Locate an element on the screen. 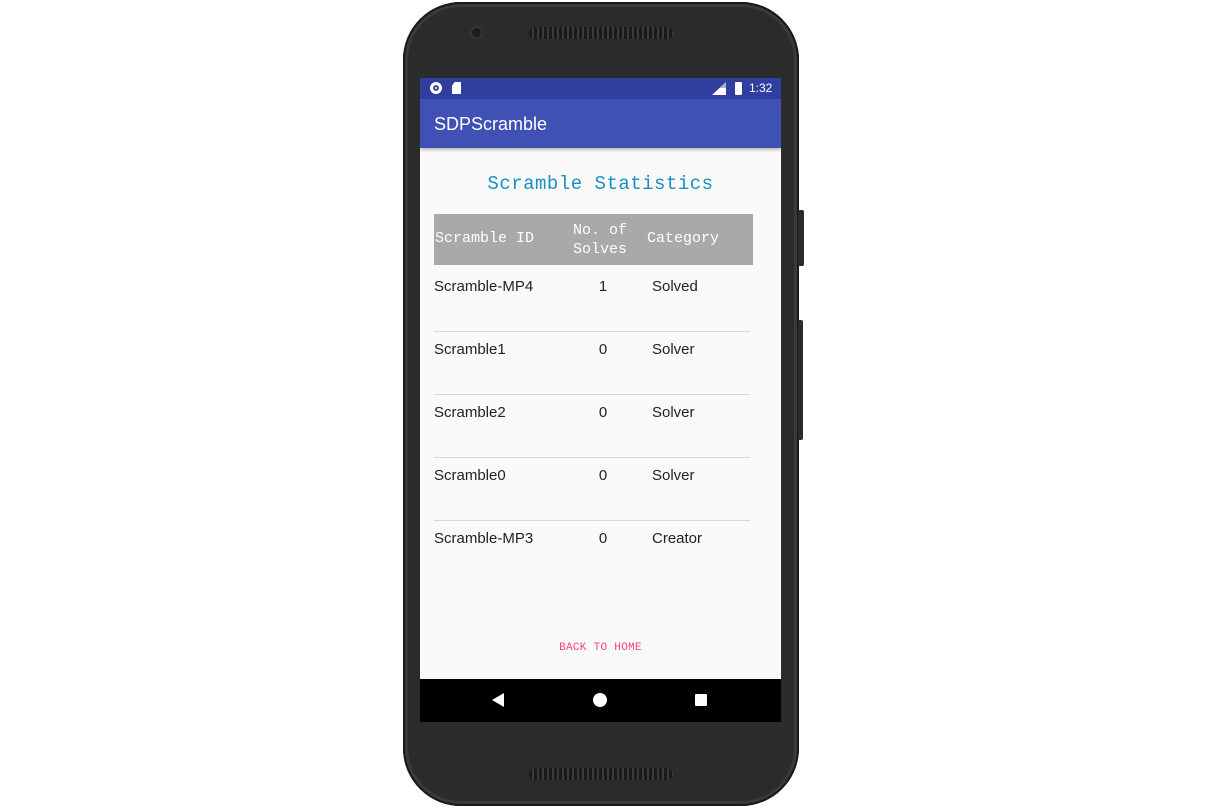  table-row: Scramble0 0 Solver is located at coordinates (592, 489).